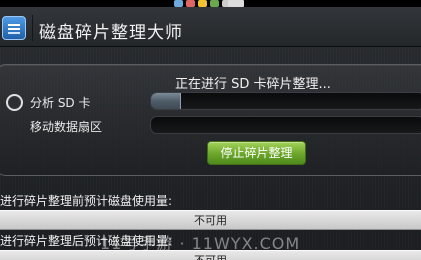  What do you see at coordinates (14, 28) in the screenshot?
I see `app-logo-icon` at bounding box center [14, 28].